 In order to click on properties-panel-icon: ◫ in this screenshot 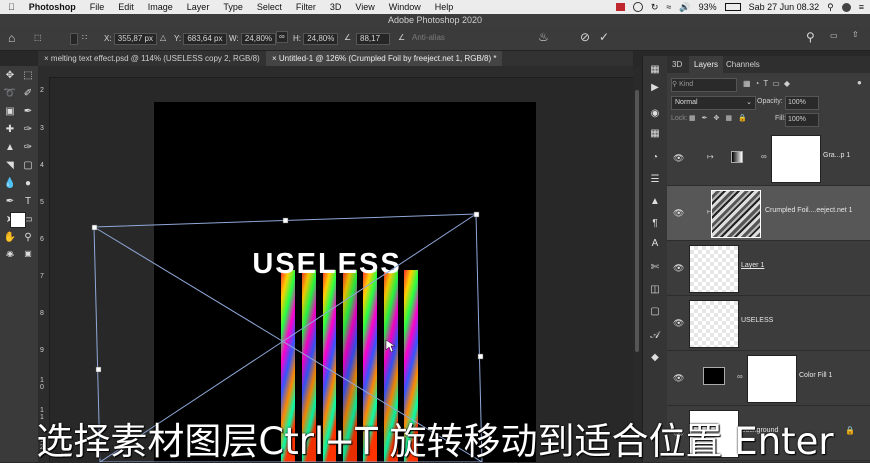, I will do `click(655, 290)`.